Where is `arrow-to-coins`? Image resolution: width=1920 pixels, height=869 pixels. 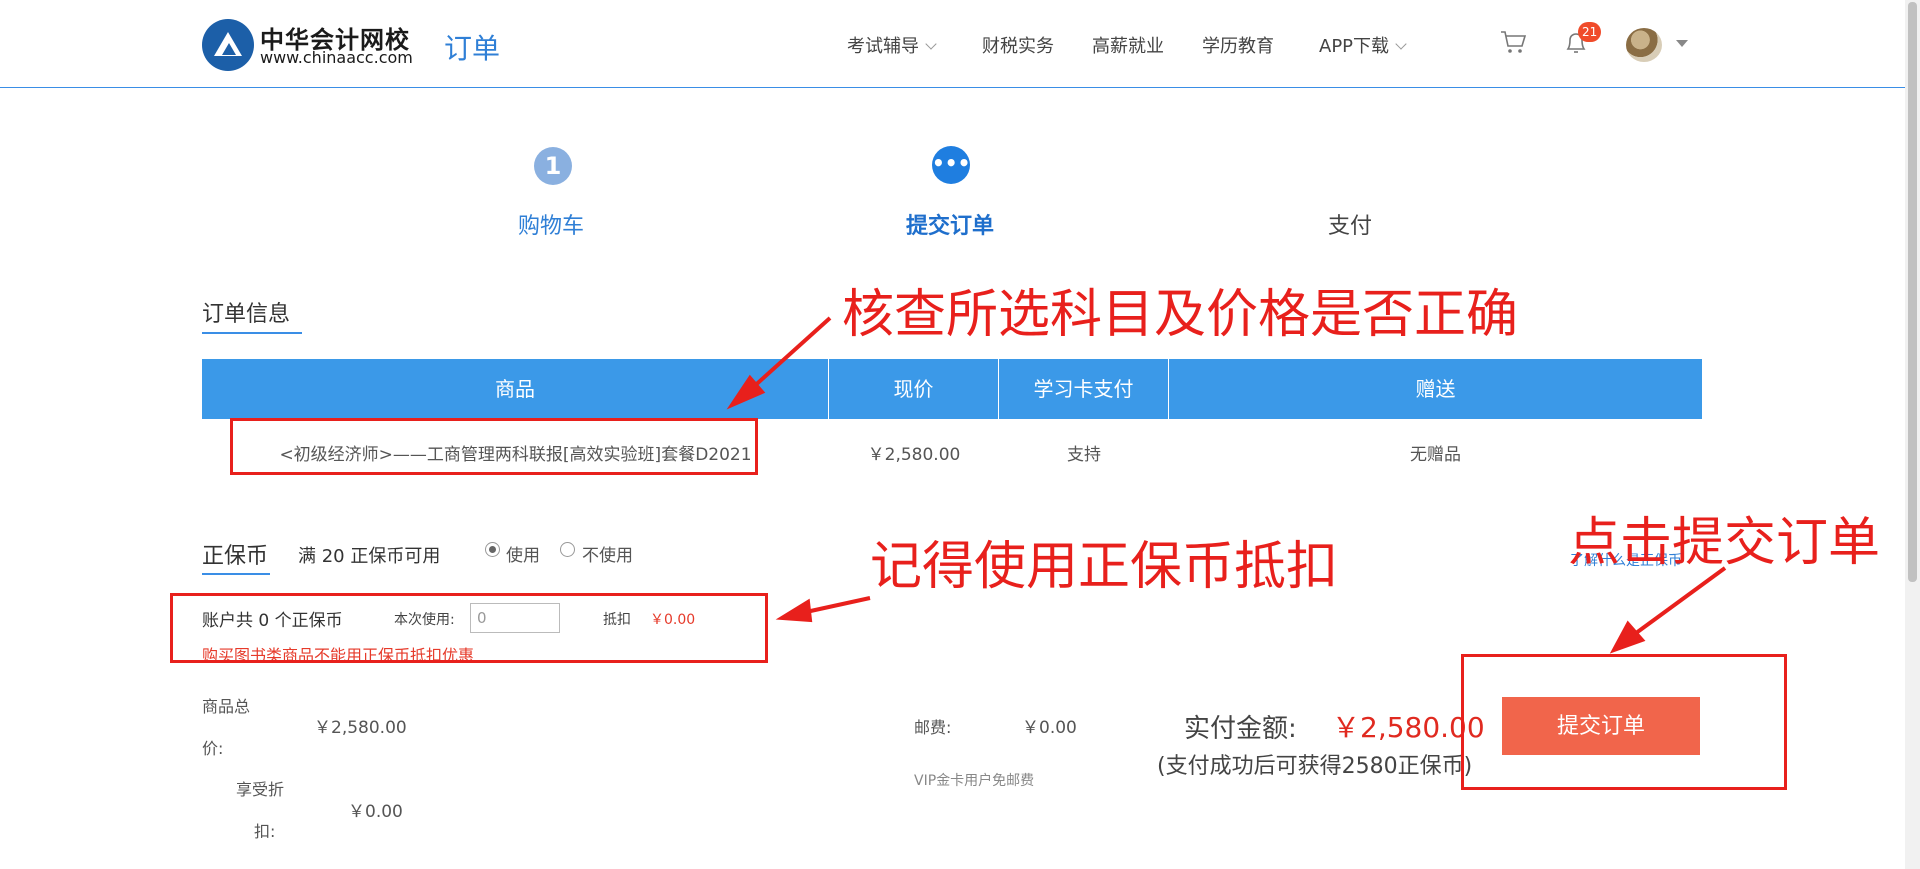
arrow-to-coins is located at coordinates (838, 605).